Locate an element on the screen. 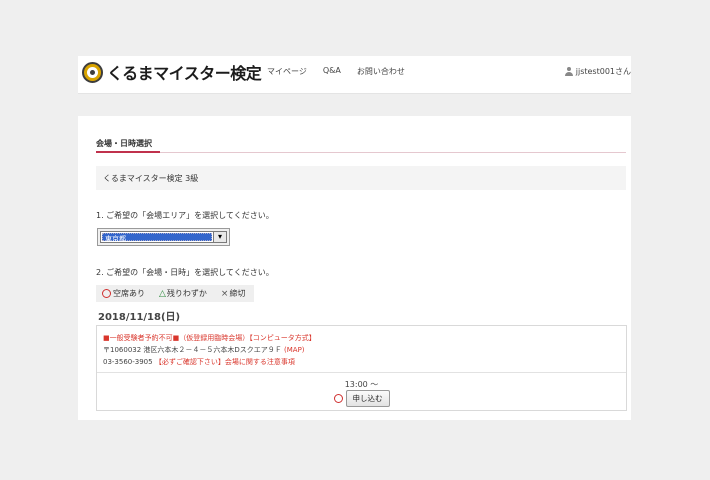 The width and height of the screenshot is (710, 480). venue-name: ■一般受験者予約不可■（仮登録用臨時会場）【コンピュータ方式】 is located at coordinates (209, 338).